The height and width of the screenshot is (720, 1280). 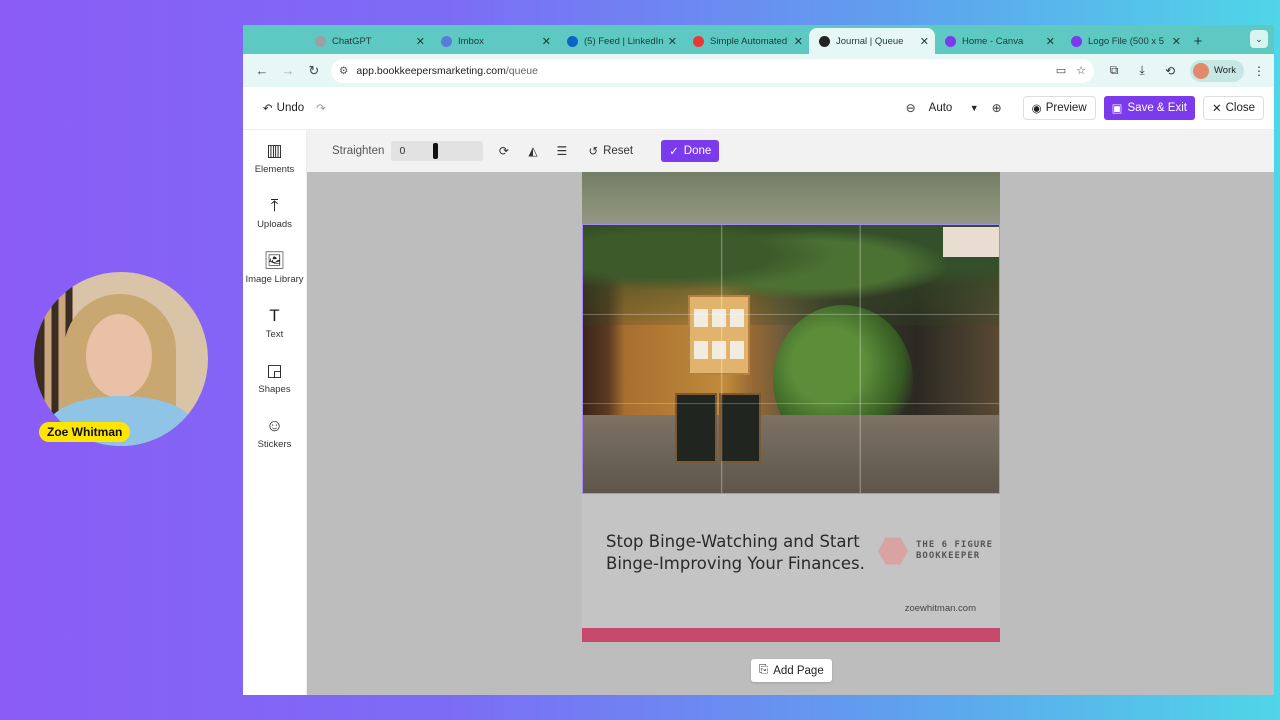 I want to click on browser-tab: Home - Canva ✕, so click(x=998, y=41).